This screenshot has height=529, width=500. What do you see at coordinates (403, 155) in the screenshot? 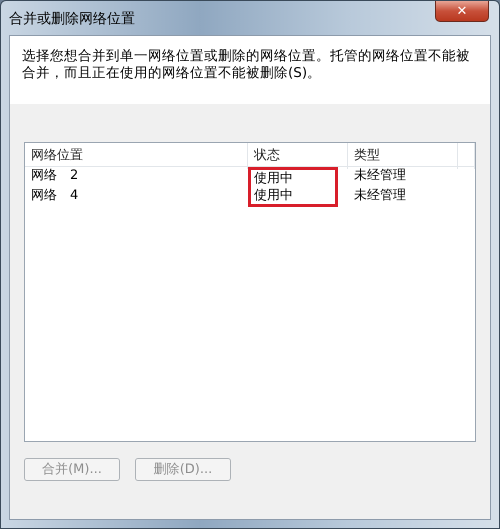
I see `column-header: 类型` at bounding box center [403, 155].